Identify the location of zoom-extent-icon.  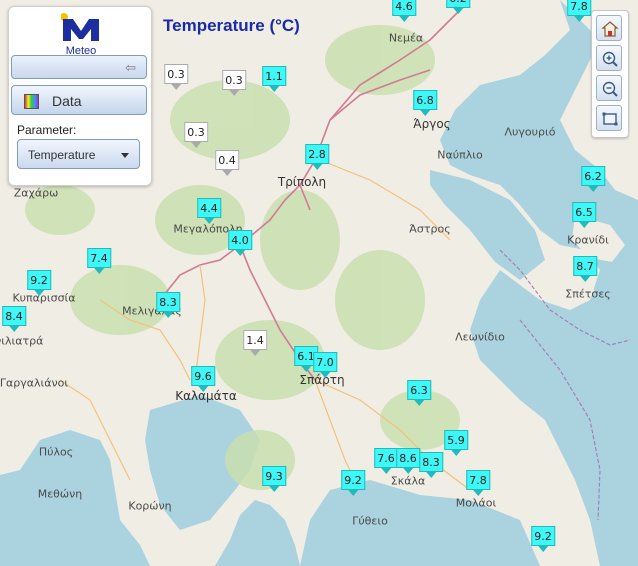
(610, 119).